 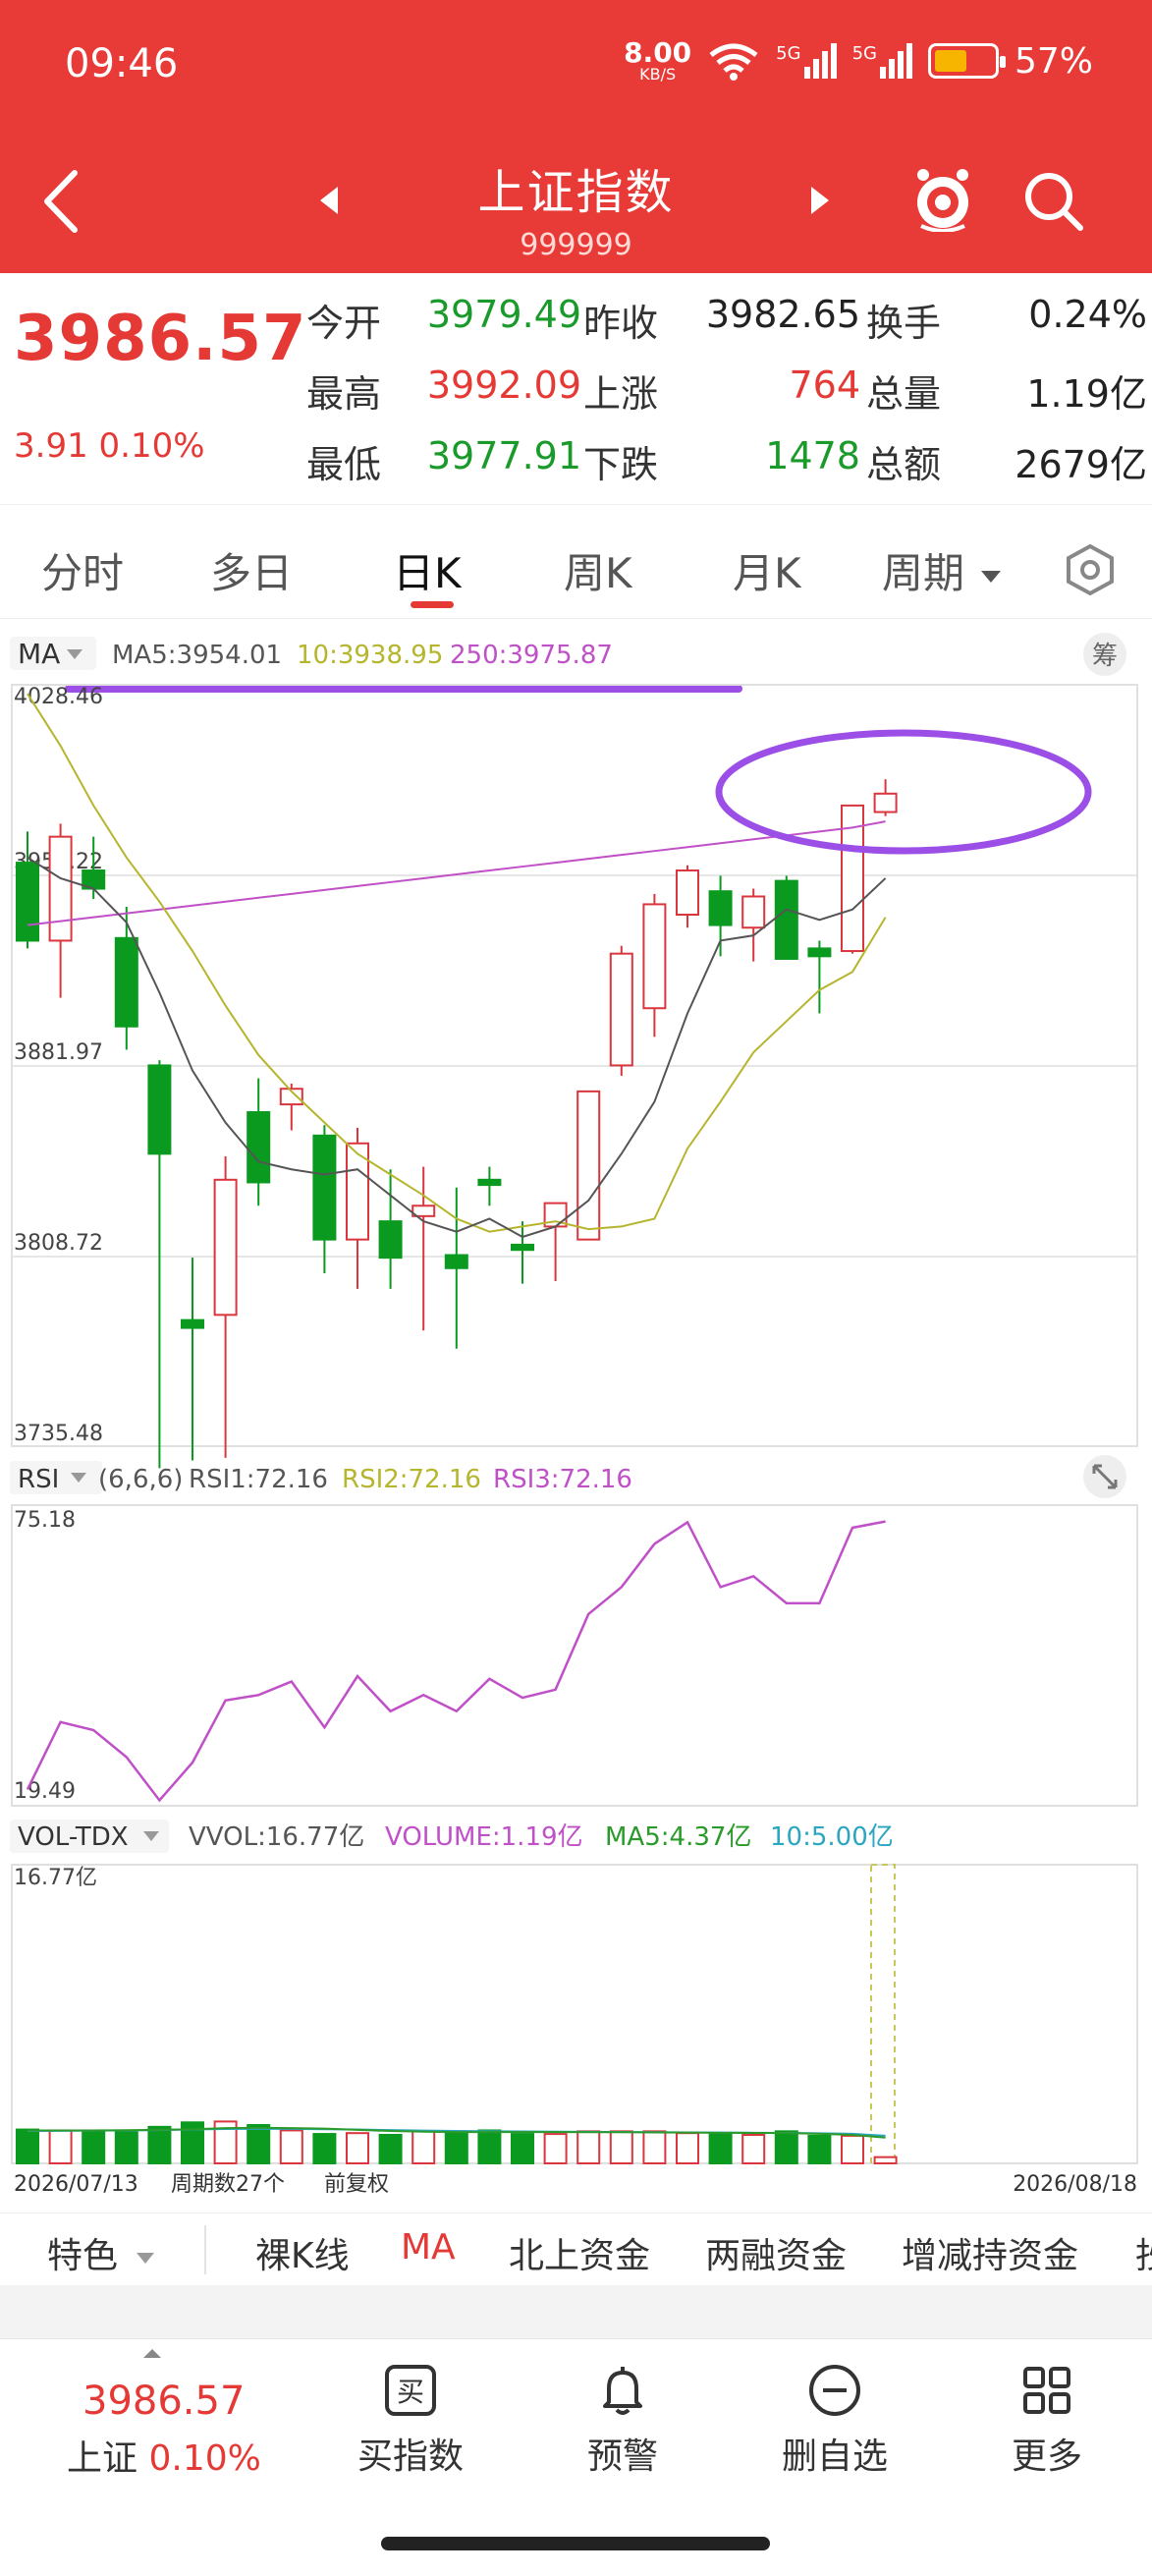 I want to click on rsi-params: (6,6,6), so click(x=141, y=1479).